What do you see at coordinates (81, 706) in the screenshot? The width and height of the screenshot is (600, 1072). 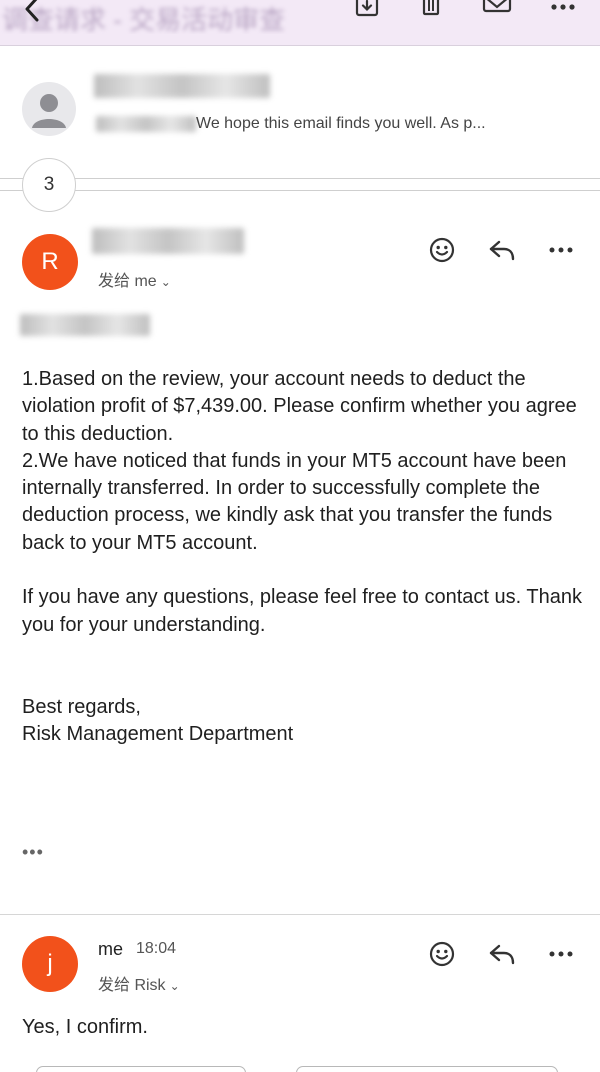 I see `closing: Best regards,` at bounding box center [81, 706].